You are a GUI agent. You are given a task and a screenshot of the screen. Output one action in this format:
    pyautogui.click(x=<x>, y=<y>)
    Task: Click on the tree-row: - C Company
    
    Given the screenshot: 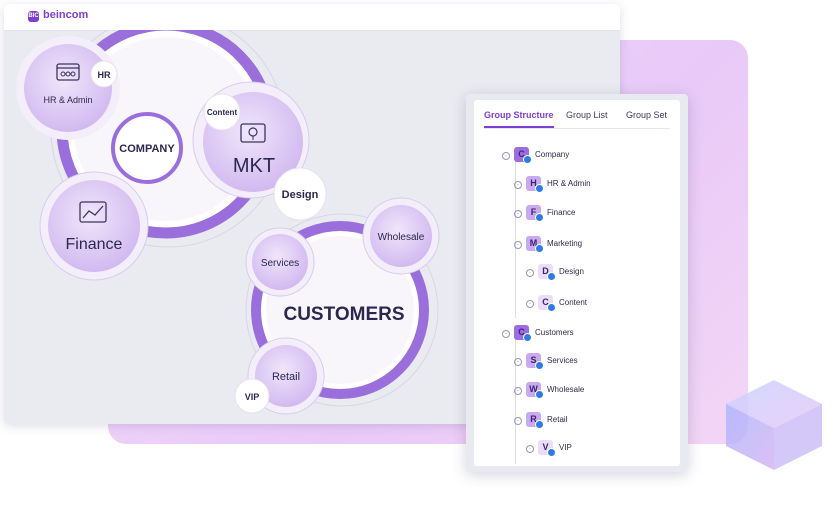 What is the action you would take?
    pyautogui.click(x=577, y=157)
    